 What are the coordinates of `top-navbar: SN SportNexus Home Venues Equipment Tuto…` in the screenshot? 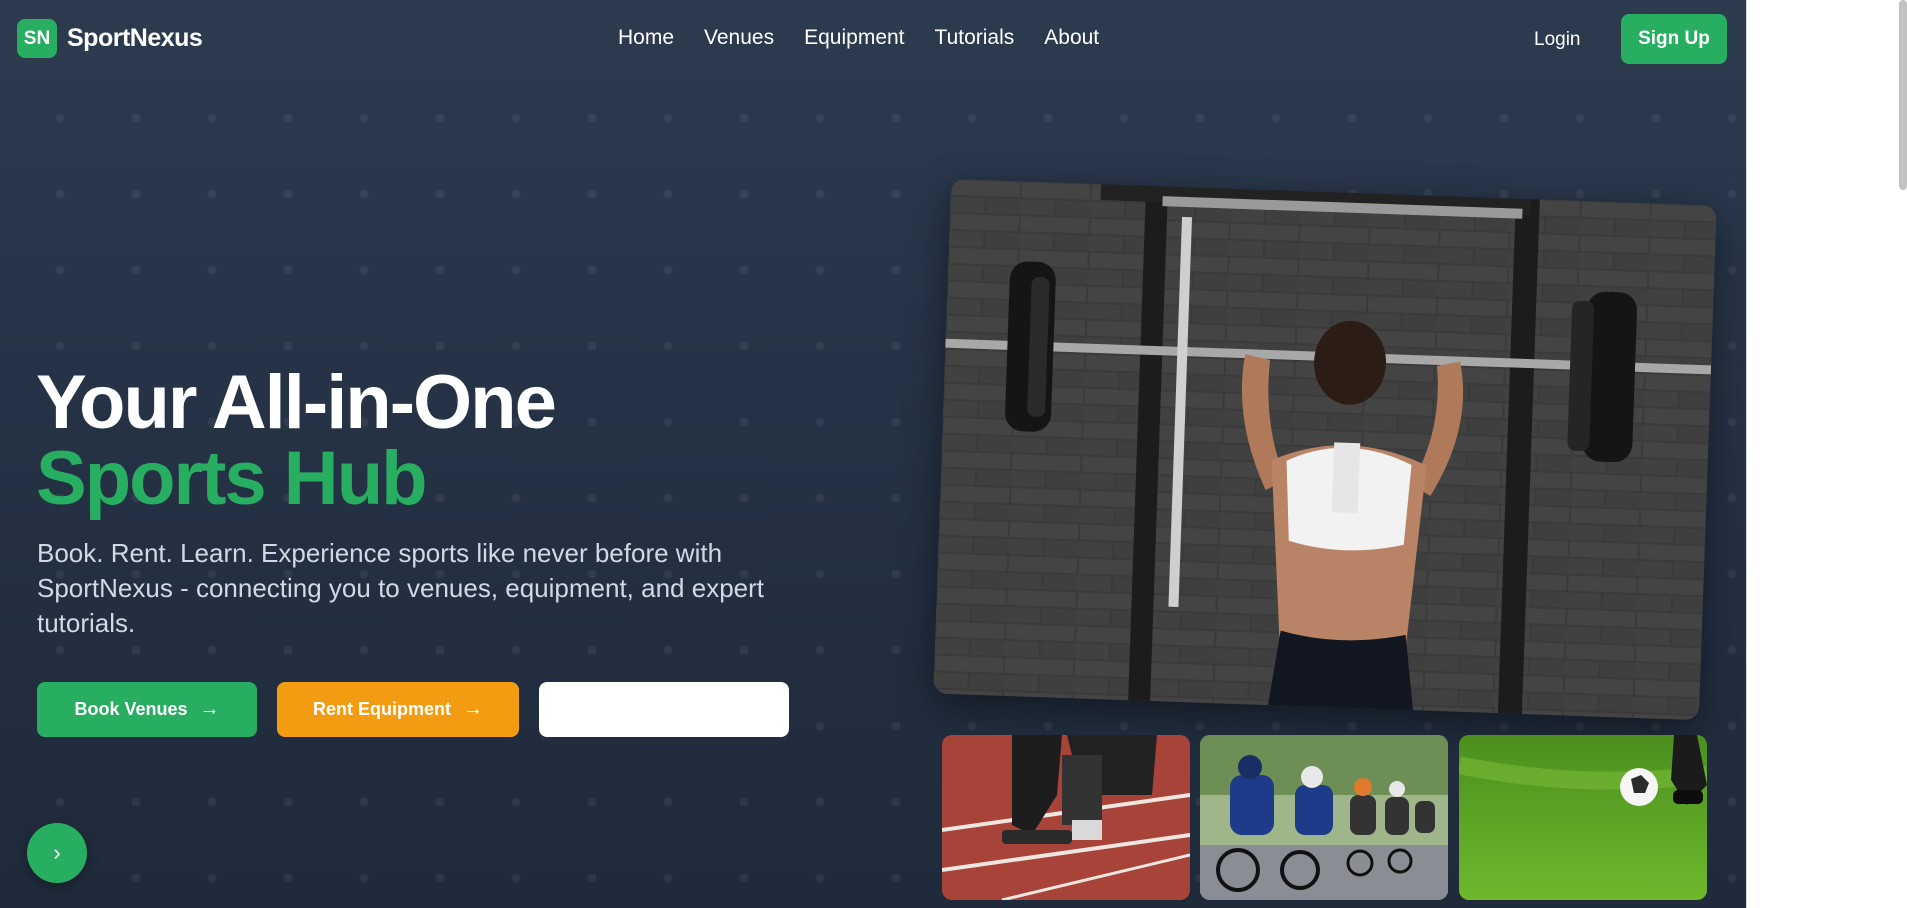 It's located at (873, 40).